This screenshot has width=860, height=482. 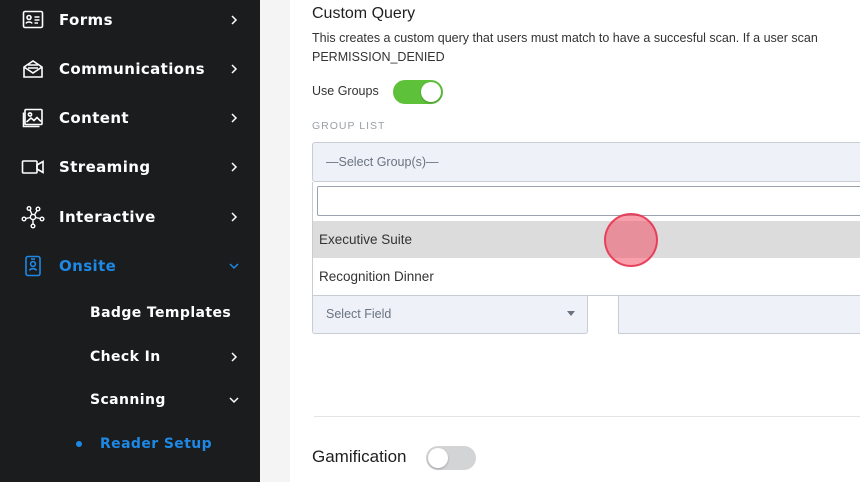 I want to click on image-icon, so click(x=33, y=118).